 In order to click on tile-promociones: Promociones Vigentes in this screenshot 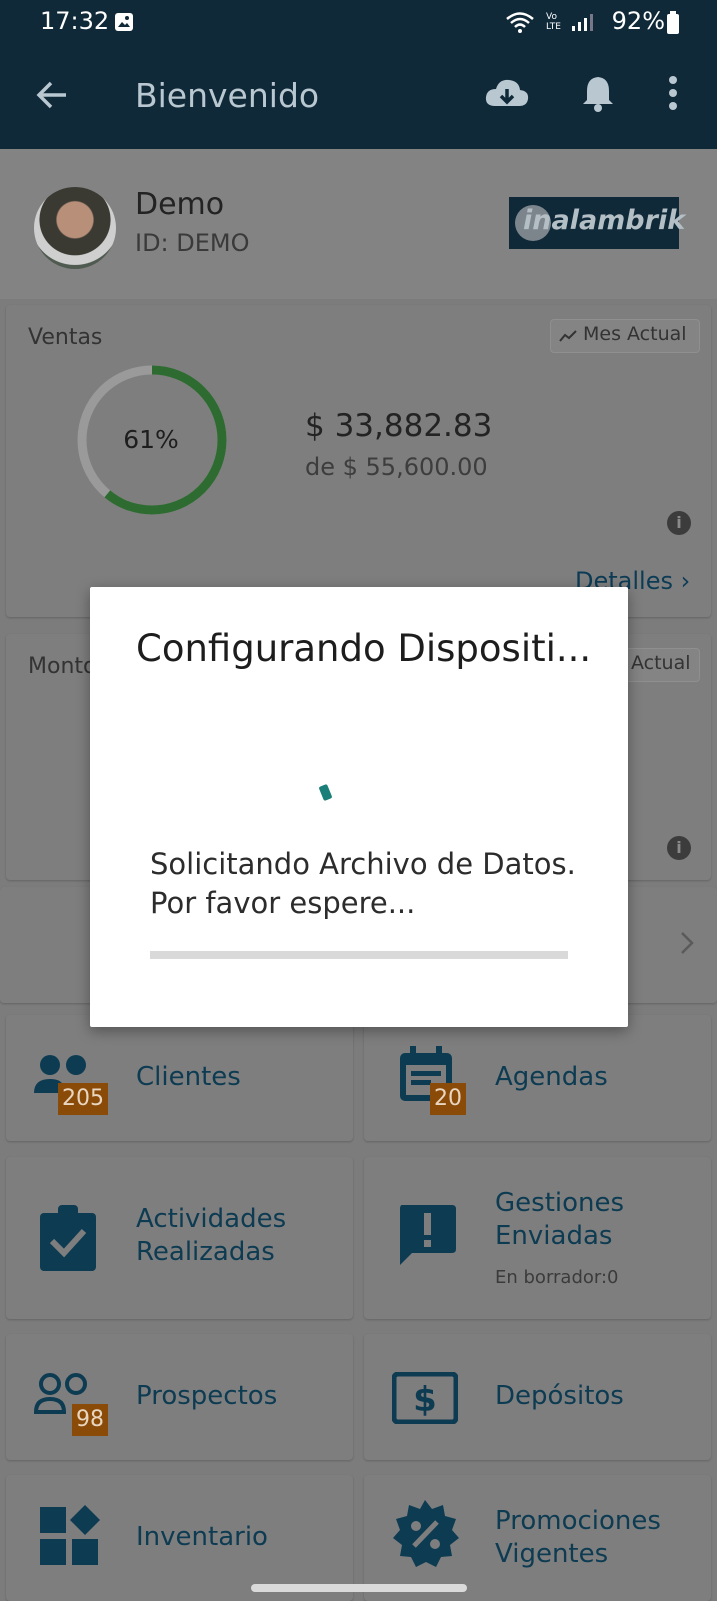, I will do `click(537, 1538)`.